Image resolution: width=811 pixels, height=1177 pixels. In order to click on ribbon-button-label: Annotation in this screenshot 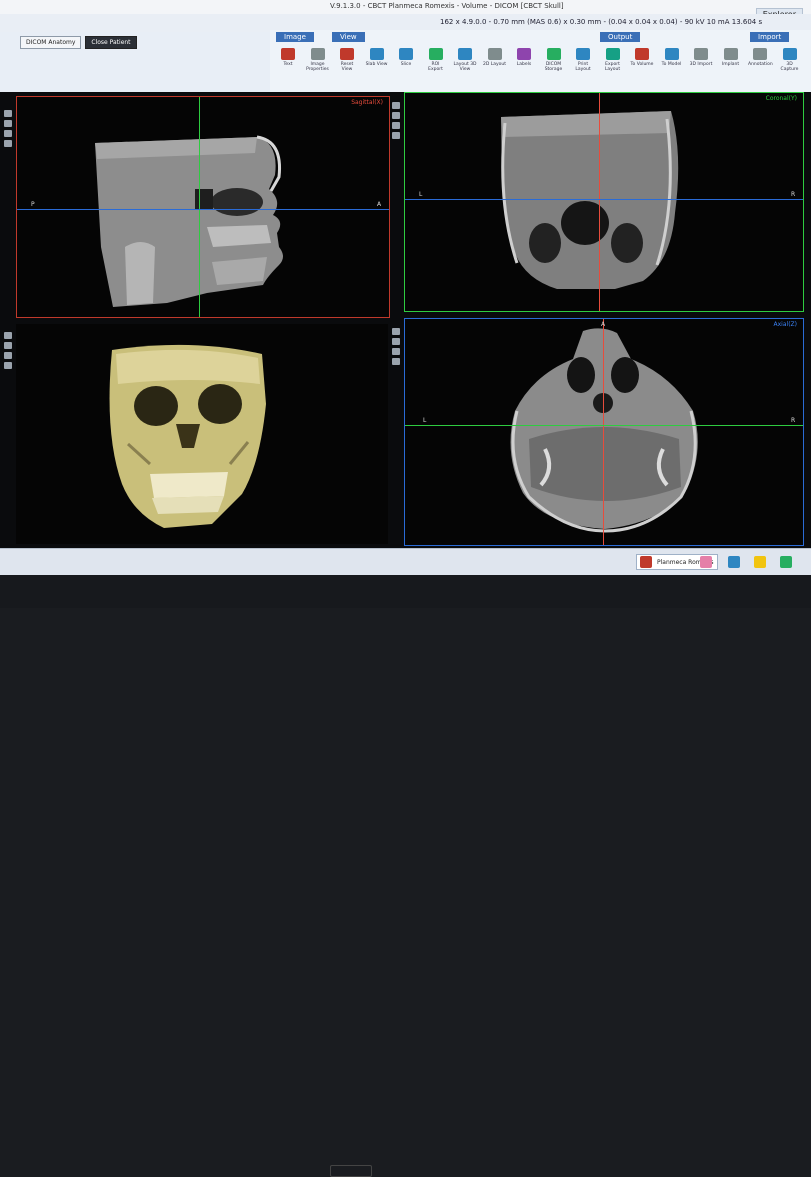, I will do `click(760, 64)`.